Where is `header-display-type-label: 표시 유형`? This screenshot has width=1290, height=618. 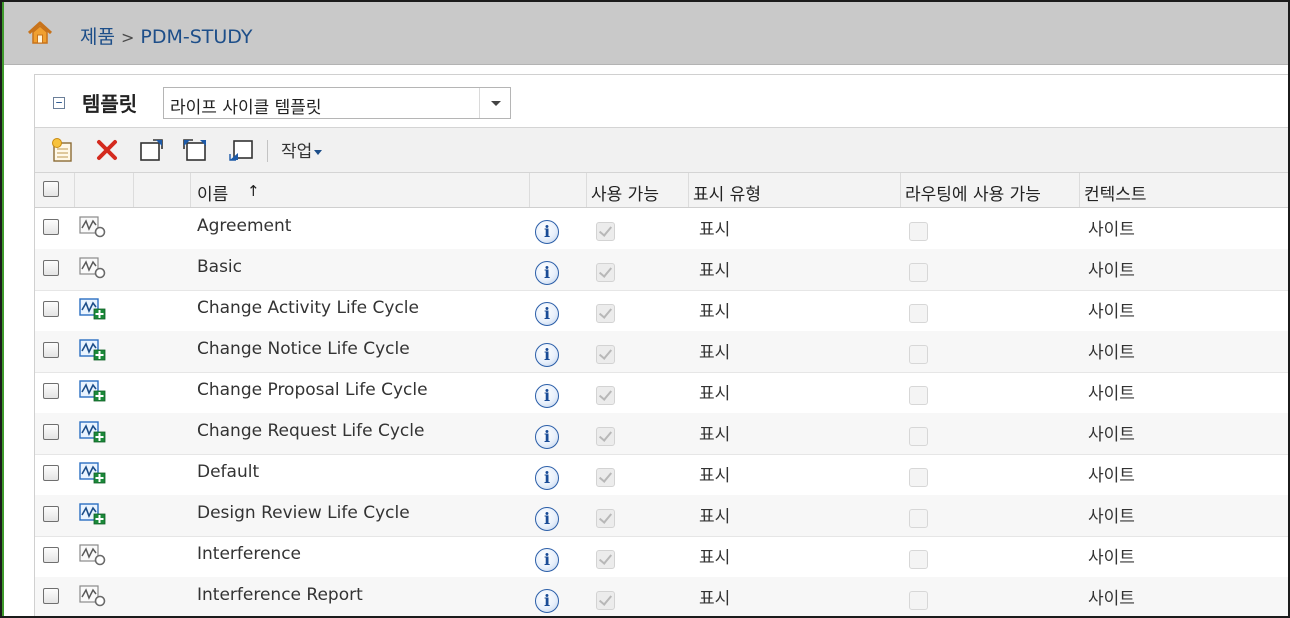 header-display-type-label: 표시 유형 is located at coordinates (727, 195).